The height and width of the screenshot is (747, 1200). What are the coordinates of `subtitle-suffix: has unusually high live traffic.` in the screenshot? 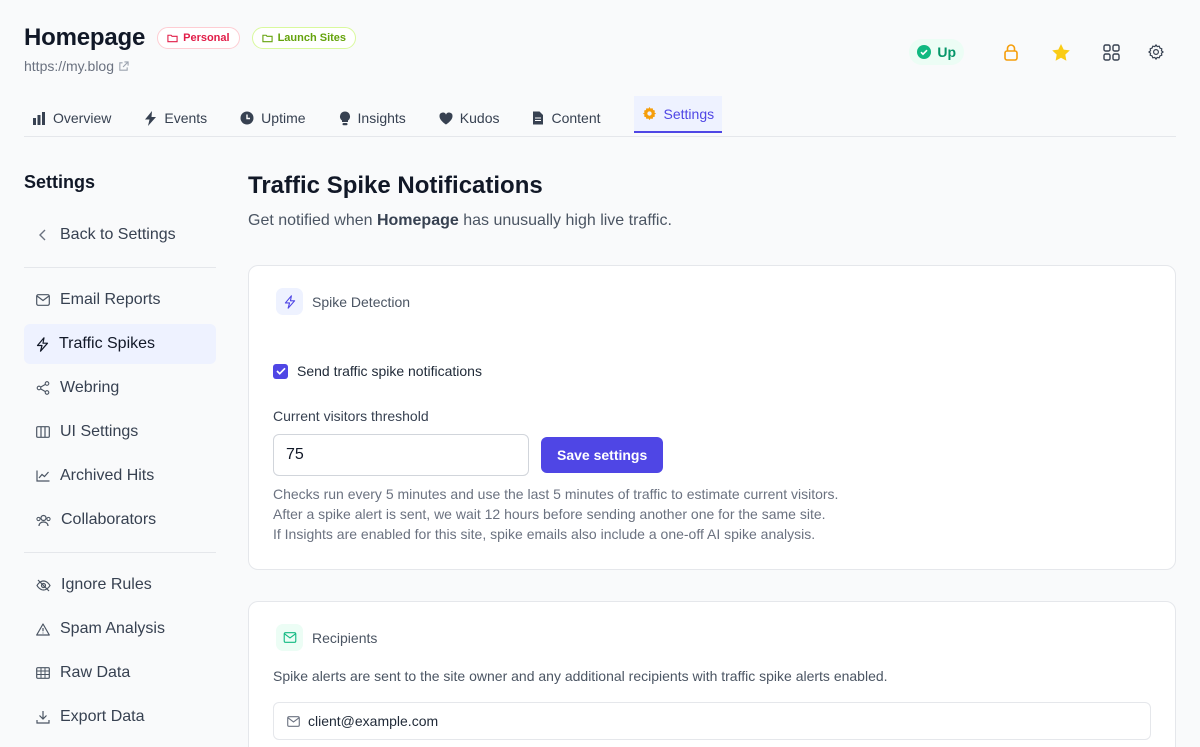 It's located at (565, 220).